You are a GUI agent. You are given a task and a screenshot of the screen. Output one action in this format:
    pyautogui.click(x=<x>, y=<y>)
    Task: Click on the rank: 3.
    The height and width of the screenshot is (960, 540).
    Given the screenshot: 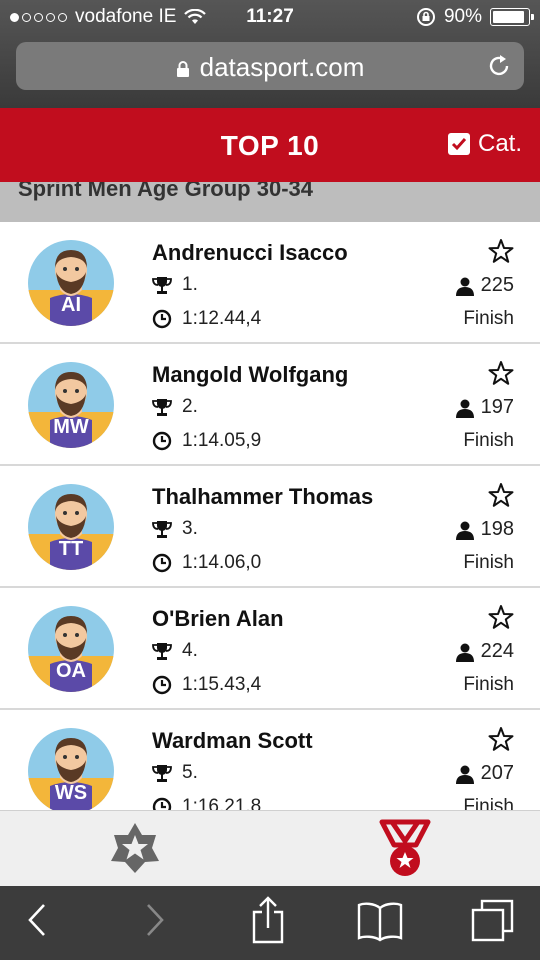 What is the action you would take?
    pyautogui.click(x=175, y=529)
    